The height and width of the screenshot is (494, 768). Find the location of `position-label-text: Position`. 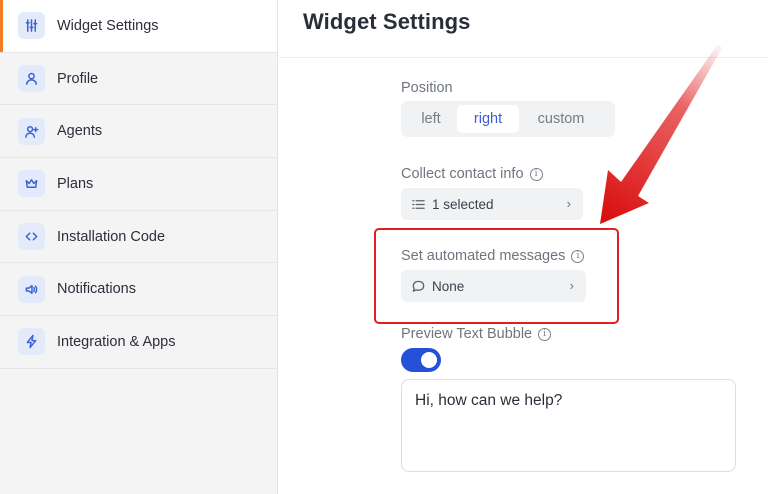

position-label-text: Position is located at coordinates (427, 88).